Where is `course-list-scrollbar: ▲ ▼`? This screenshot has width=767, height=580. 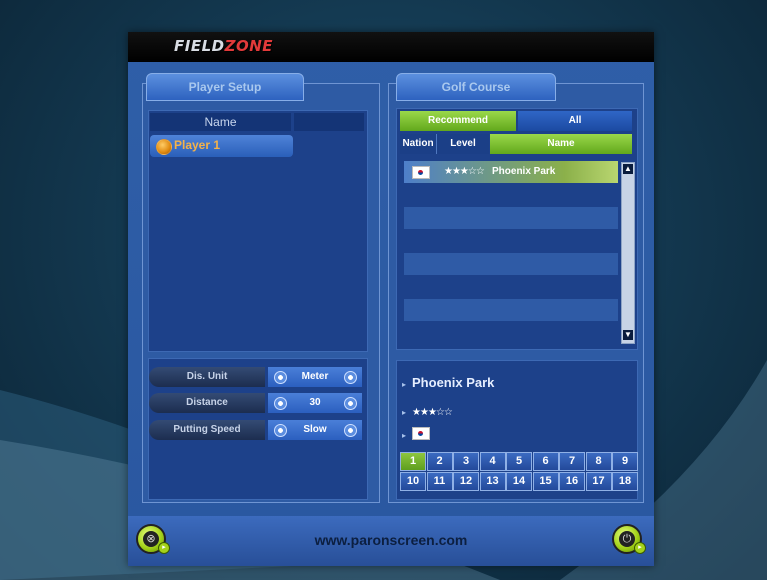 course-list-scrollbar: ▲ ▼ is located at coordinates (628, 253).